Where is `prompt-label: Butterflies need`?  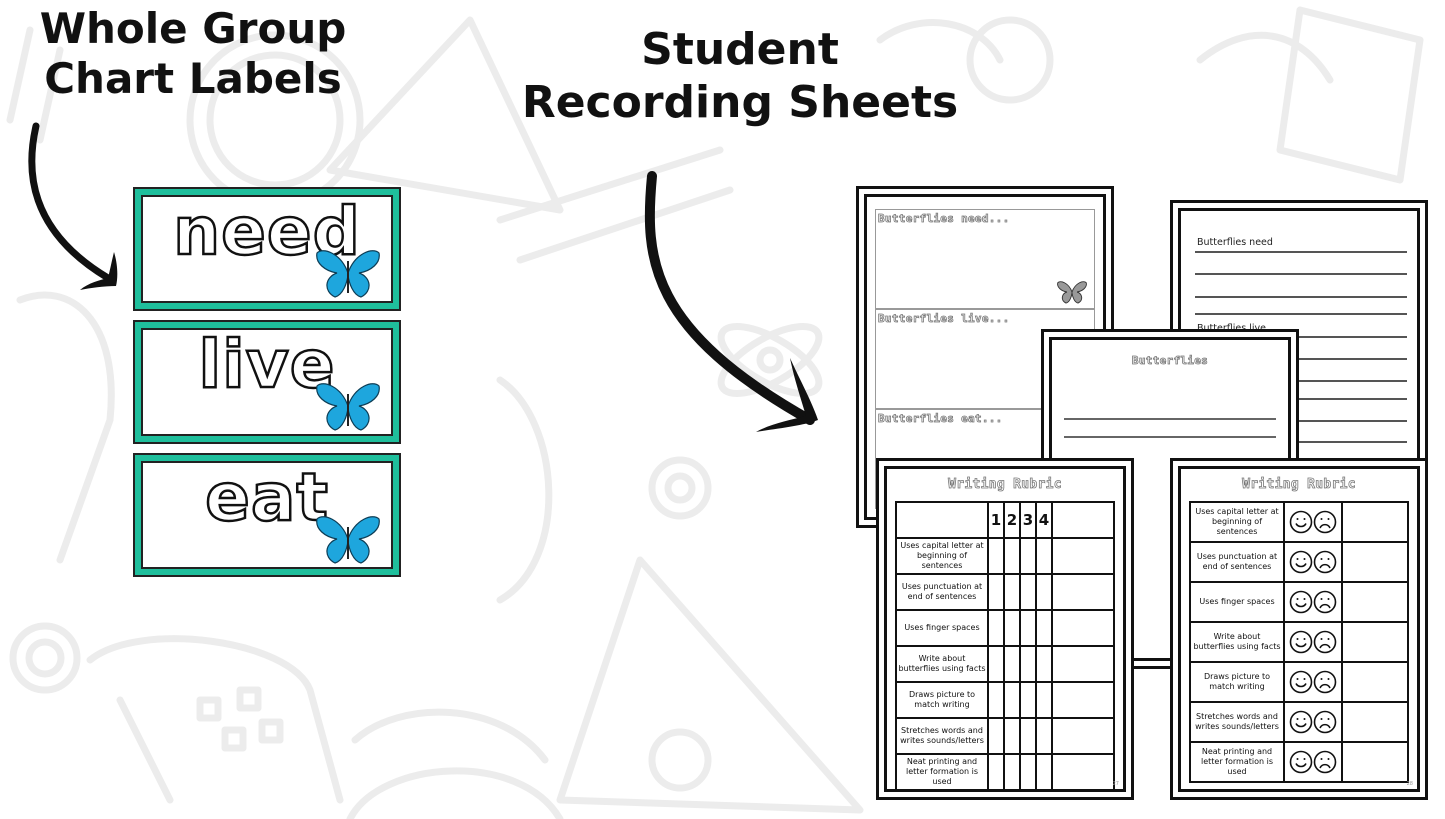
prompt-label: Butterflies need is located at coordinates (1235, 242).